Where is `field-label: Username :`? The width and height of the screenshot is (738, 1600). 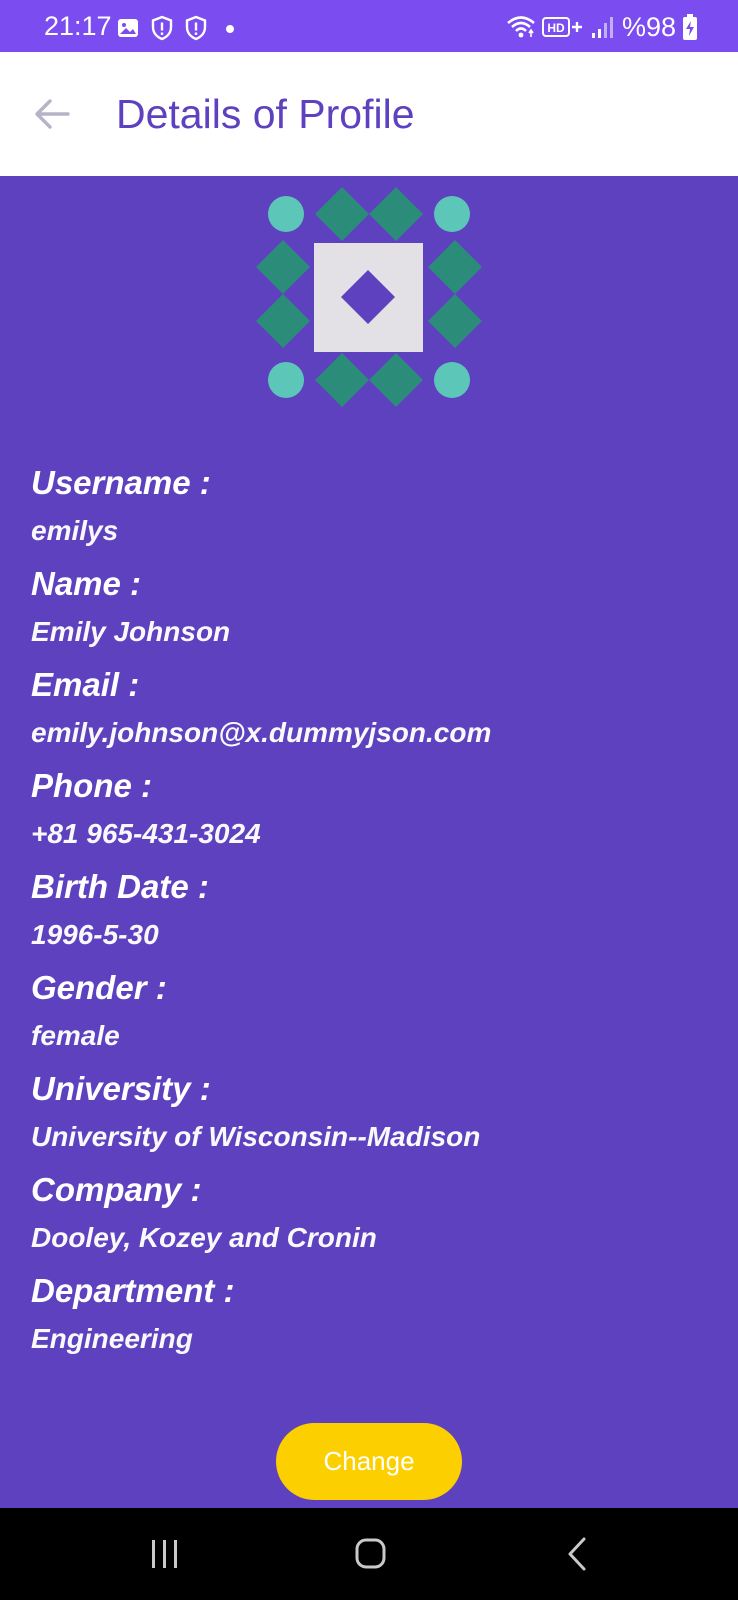 field-label: Username : is located at coordinates (121, 482).